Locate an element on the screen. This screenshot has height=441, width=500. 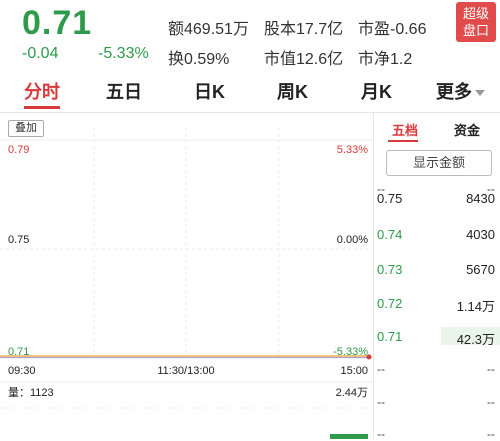
active-tab-indicator is located at coordinates (42, 107).